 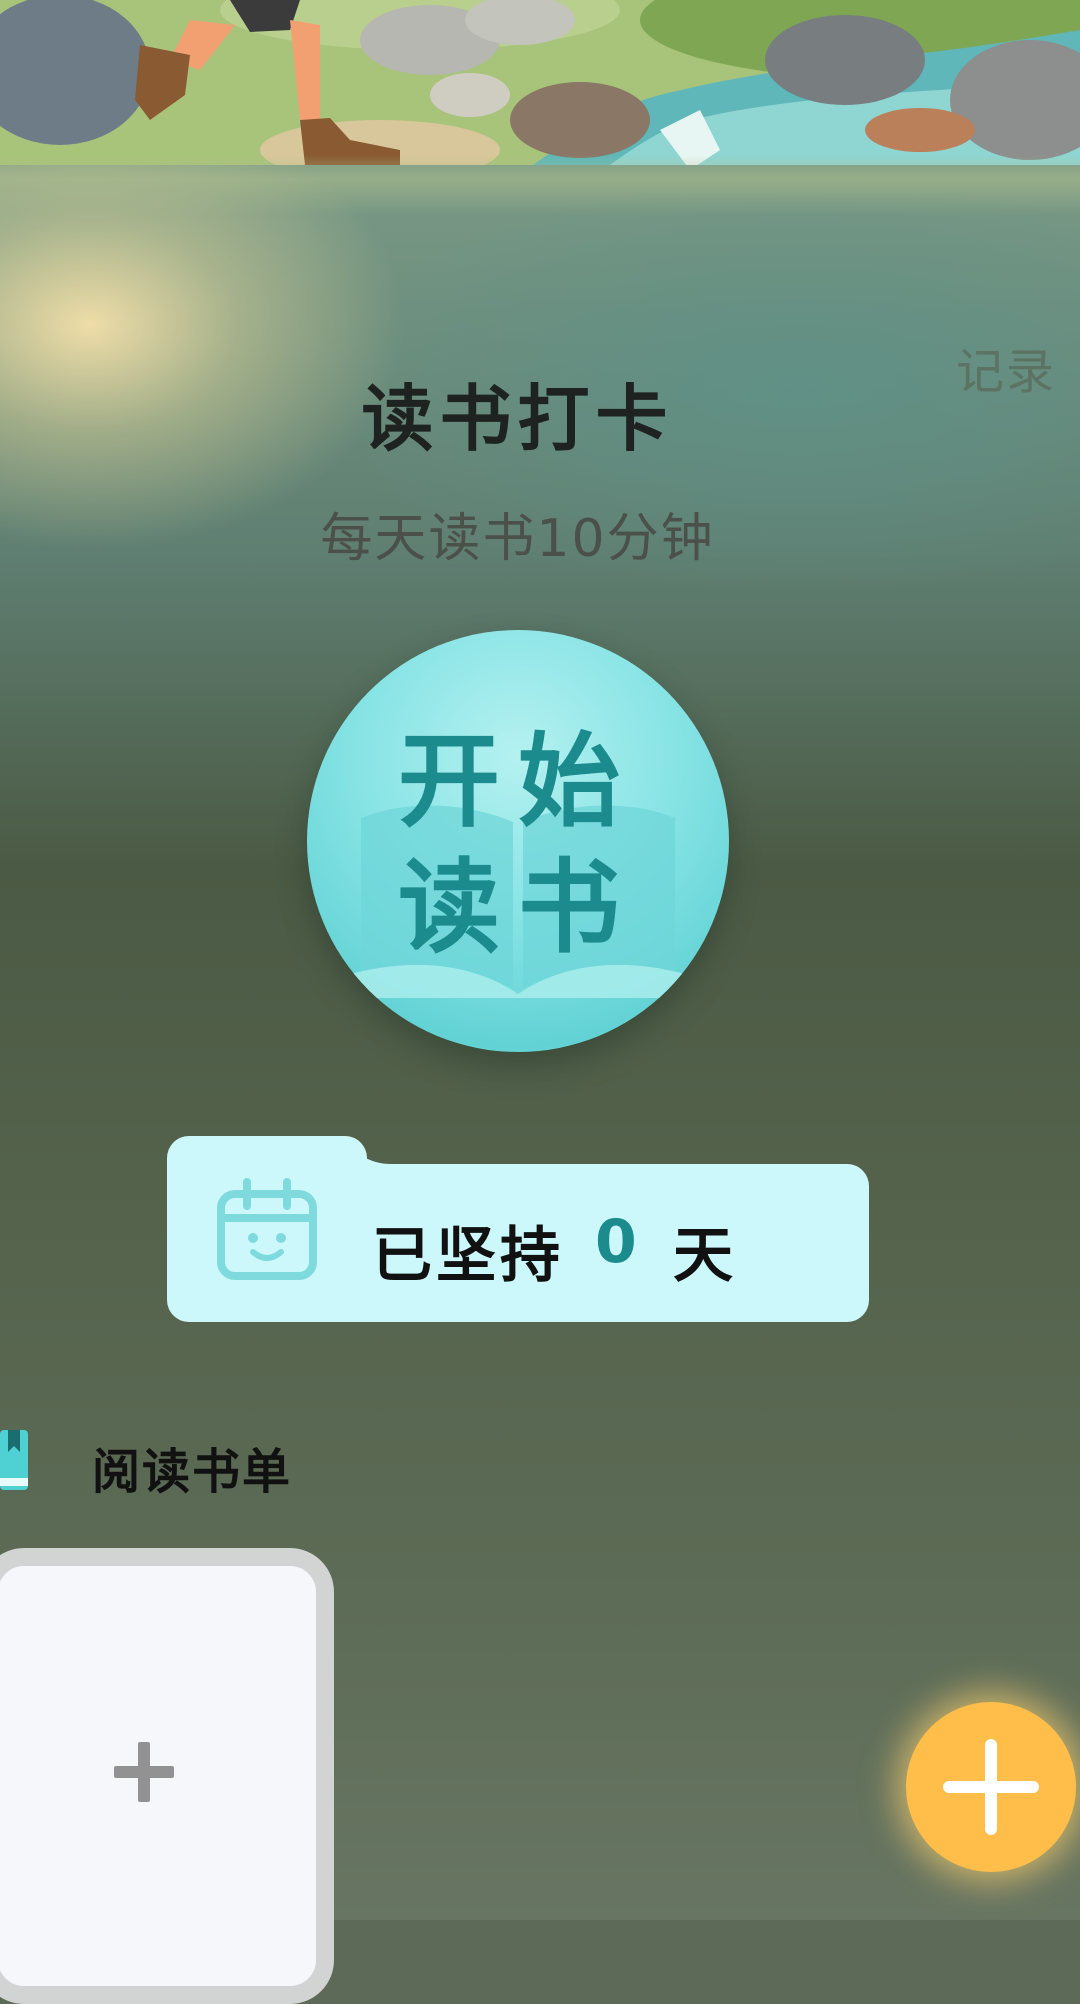 What do you see at coordinates (518, 782) in the screenshot?
I see `start-button-line1: 开始` at bounding box center [518, 782].